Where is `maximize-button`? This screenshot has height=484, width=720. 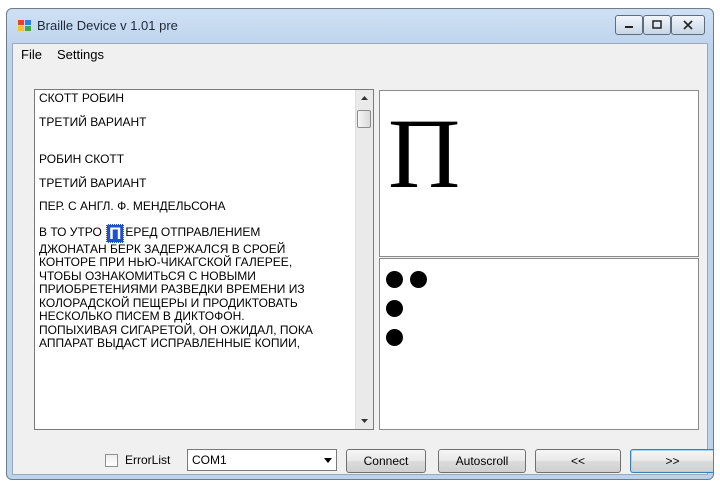 maximize-button is located at coordinates (657, 25).